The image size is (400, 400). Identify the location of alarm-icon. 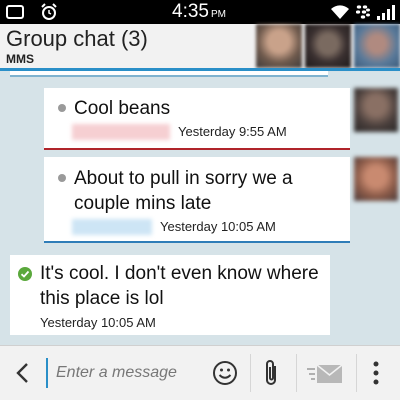
(49, 11).